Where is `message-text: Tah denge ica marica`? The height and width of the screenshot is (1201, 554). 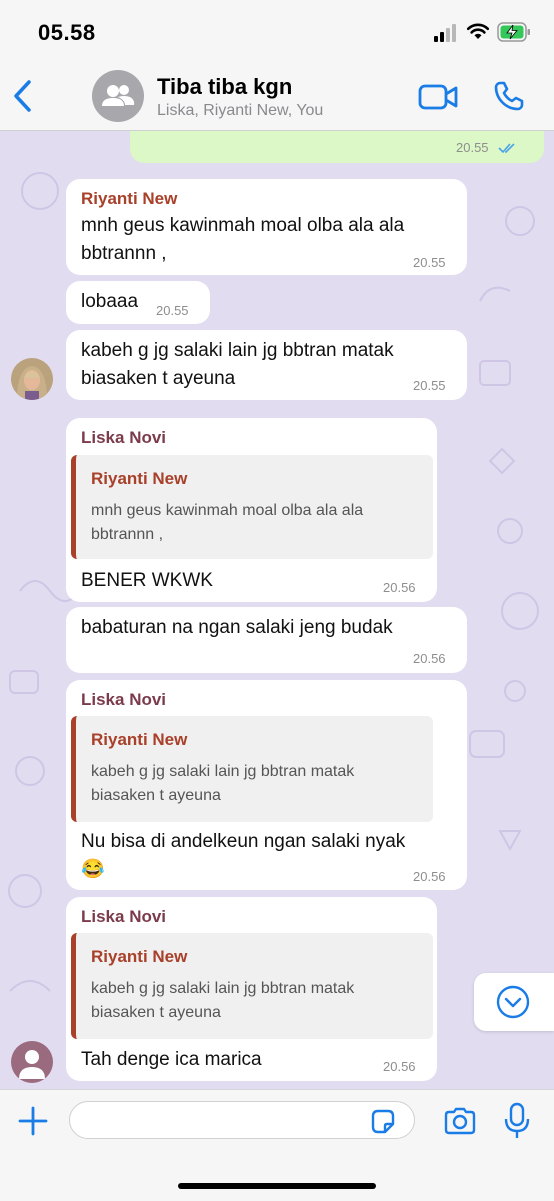 message-text: Tah denge ica marica is located at coordinates (171, 1059).